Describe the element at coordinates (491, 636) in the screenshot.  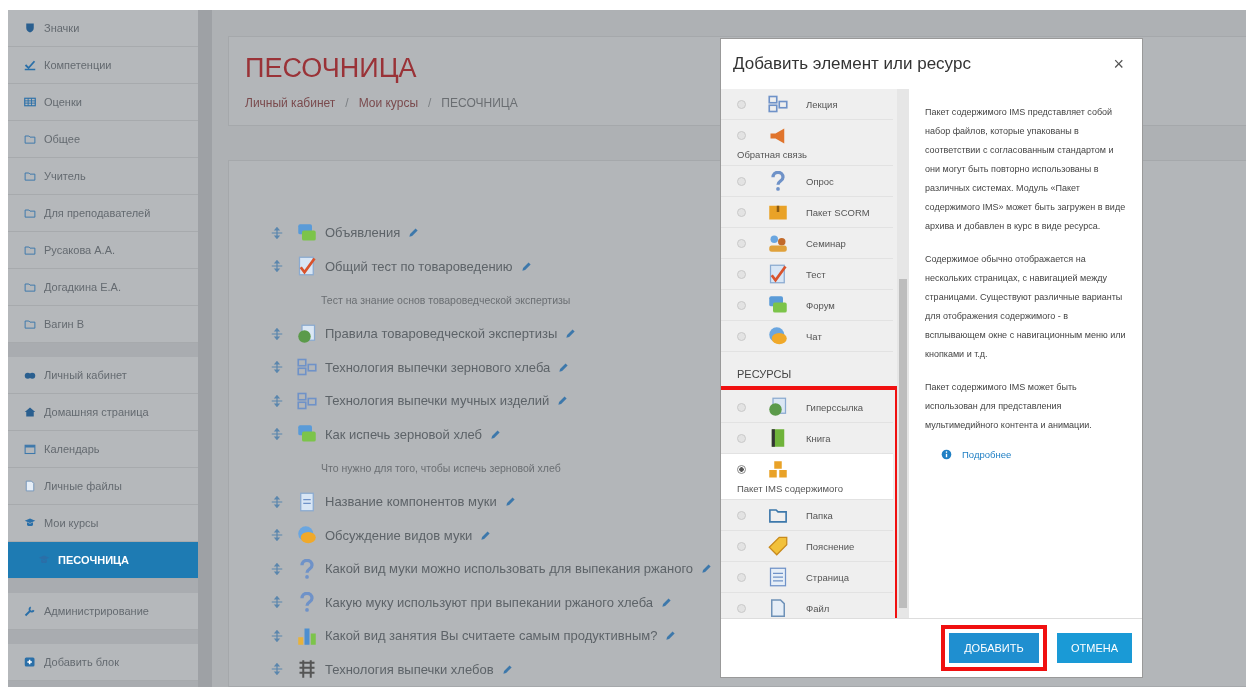
I see `activity-link: Какой вид занятия Вы считаете самым продуктивным?` at that location.